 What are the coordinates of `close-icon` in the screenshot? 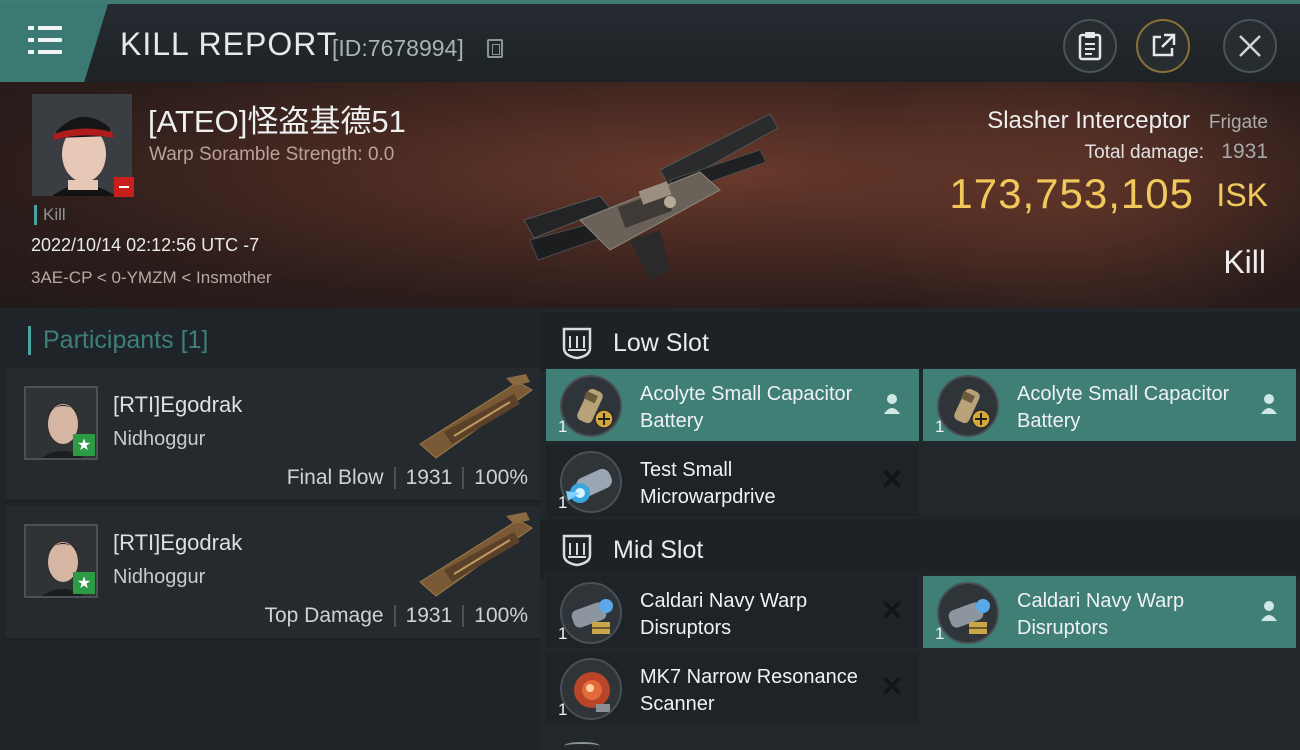 It's located at (1250, 46).